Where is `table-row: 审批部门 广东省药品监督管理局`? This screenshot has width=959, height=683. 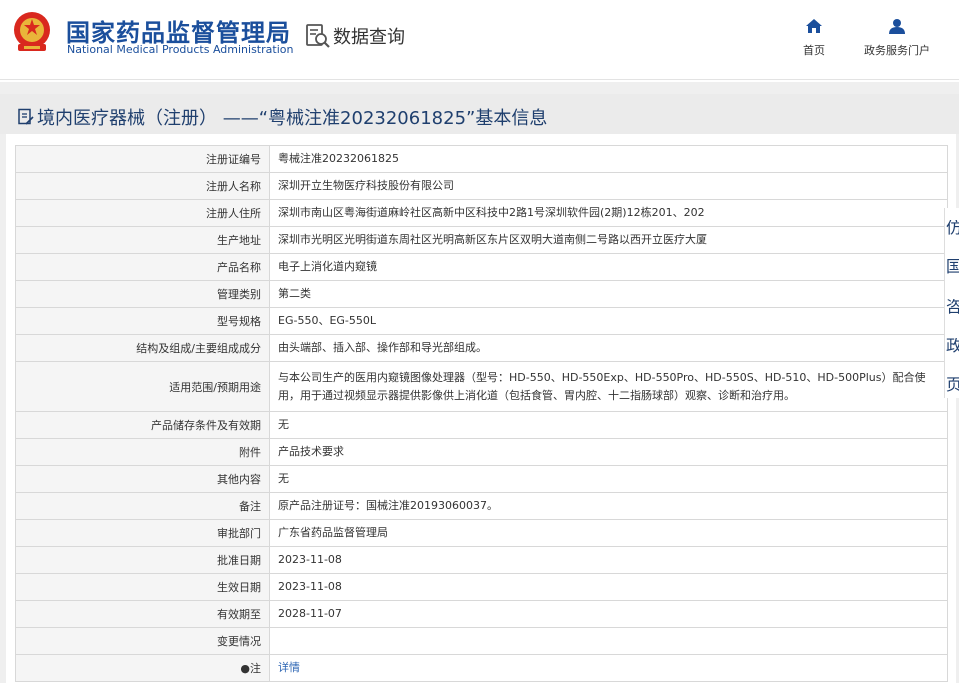 table-row: 审批部门 广东省药品监督管理局 is located at coordinates (481, 533).